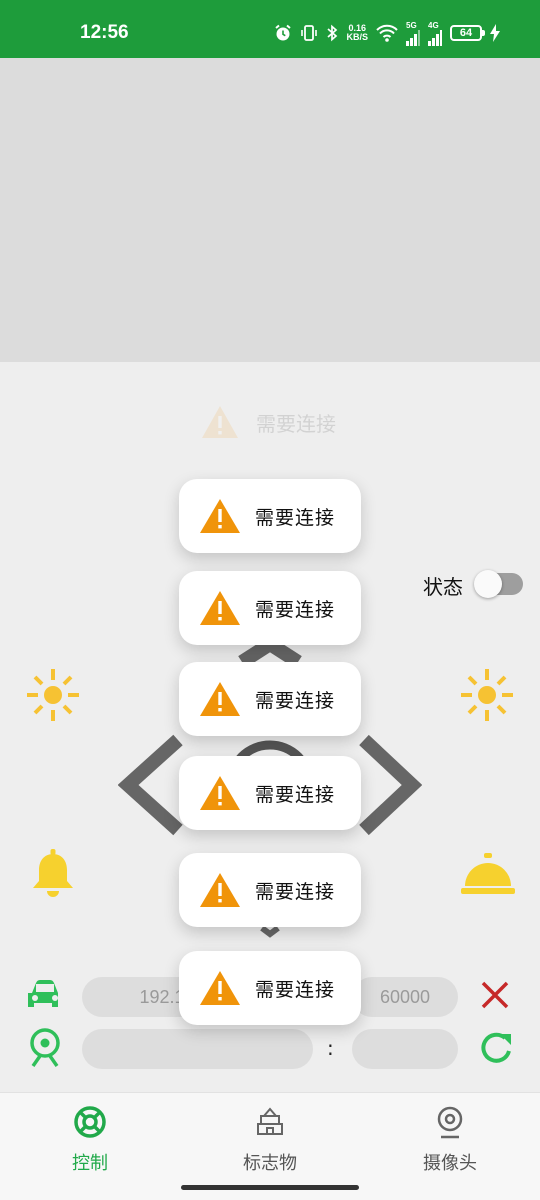  Describe the element at coordinates (90, 1122) in the screenshot. I see `lifebuoy-icon` at that location.